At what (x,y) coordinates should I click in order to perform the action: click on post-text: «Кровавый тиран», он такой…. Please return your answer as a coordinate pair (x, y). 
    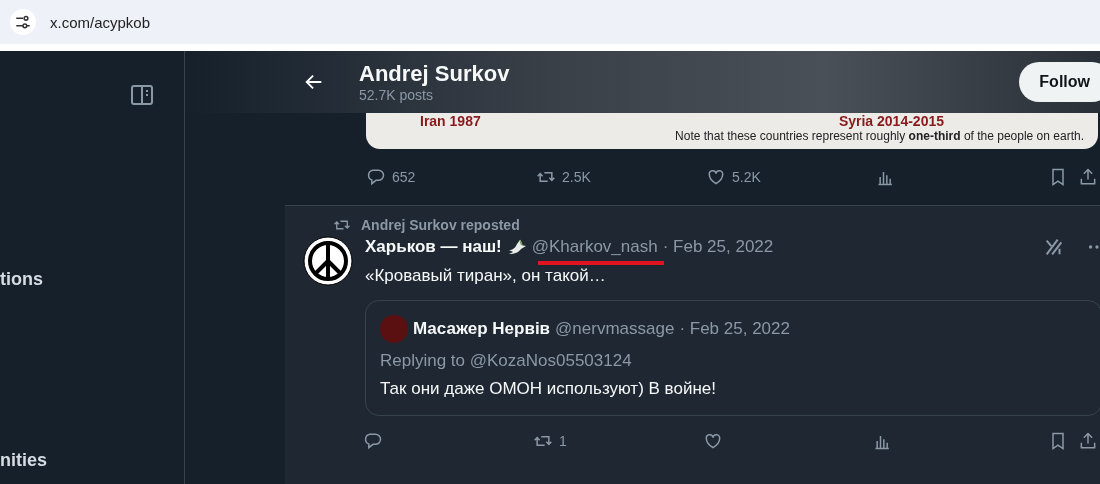
    Looking at the image, I should click on (486, 276).